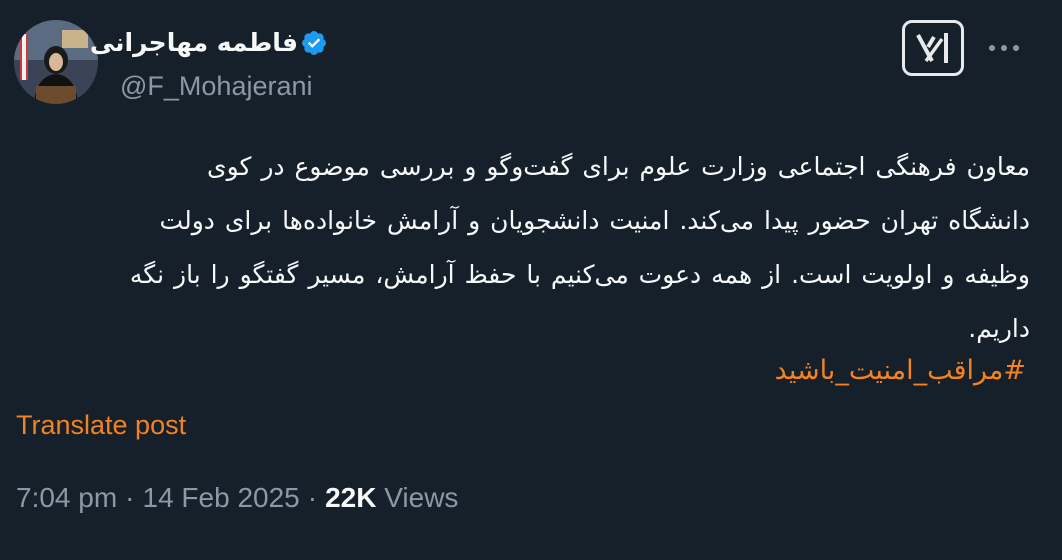  Describe the element at coordinates (101, 425) in the screenshot. I see `translate-post-link: Translate post` at that location.